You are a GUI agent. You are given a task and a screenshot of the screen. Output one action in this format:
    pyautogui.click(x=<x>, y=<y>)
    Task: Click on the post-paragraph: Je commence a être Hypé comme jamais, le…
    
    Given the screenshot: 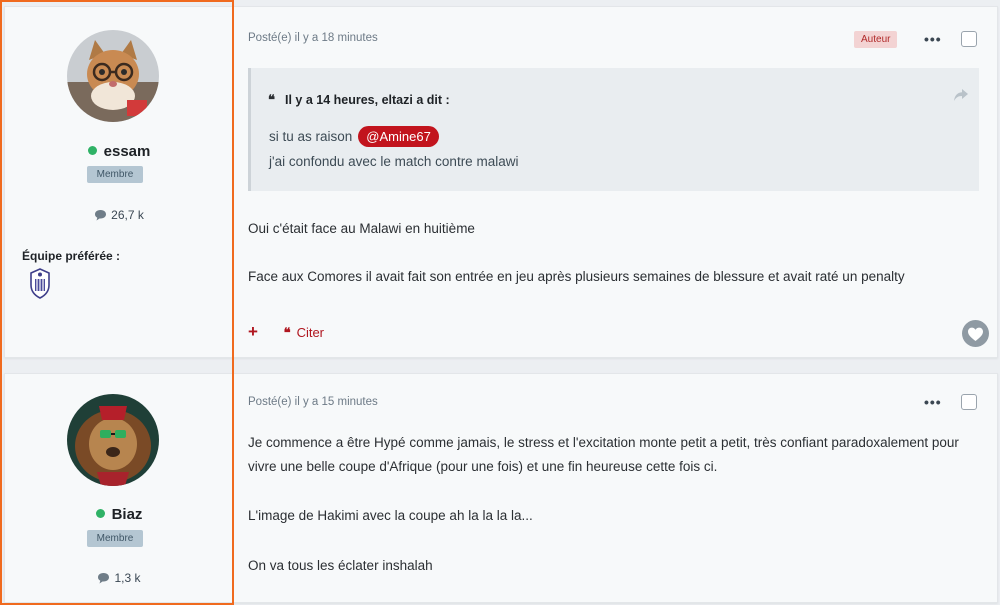 What is the action you would take?
    pyautogui.click(x=603, y=454)
    